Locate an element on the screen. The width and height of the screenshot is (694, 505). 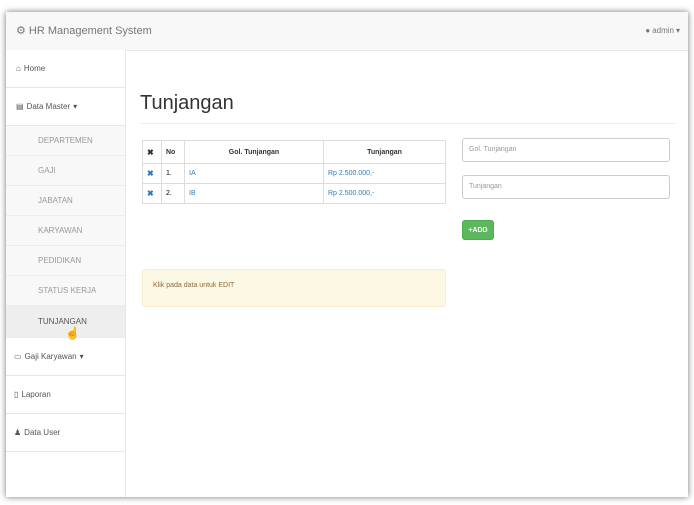
hand-cursor-icon: ☝ is located at coordinates (72, 333).